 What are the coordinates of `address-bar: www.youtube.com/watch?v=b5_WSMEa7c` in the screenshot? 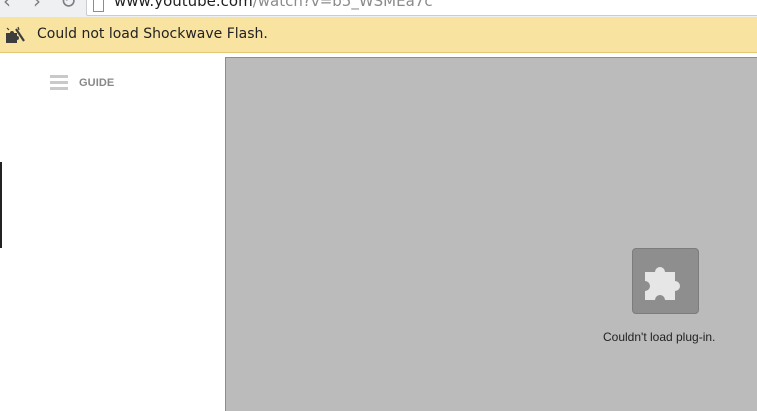 It's located at (421, 8).